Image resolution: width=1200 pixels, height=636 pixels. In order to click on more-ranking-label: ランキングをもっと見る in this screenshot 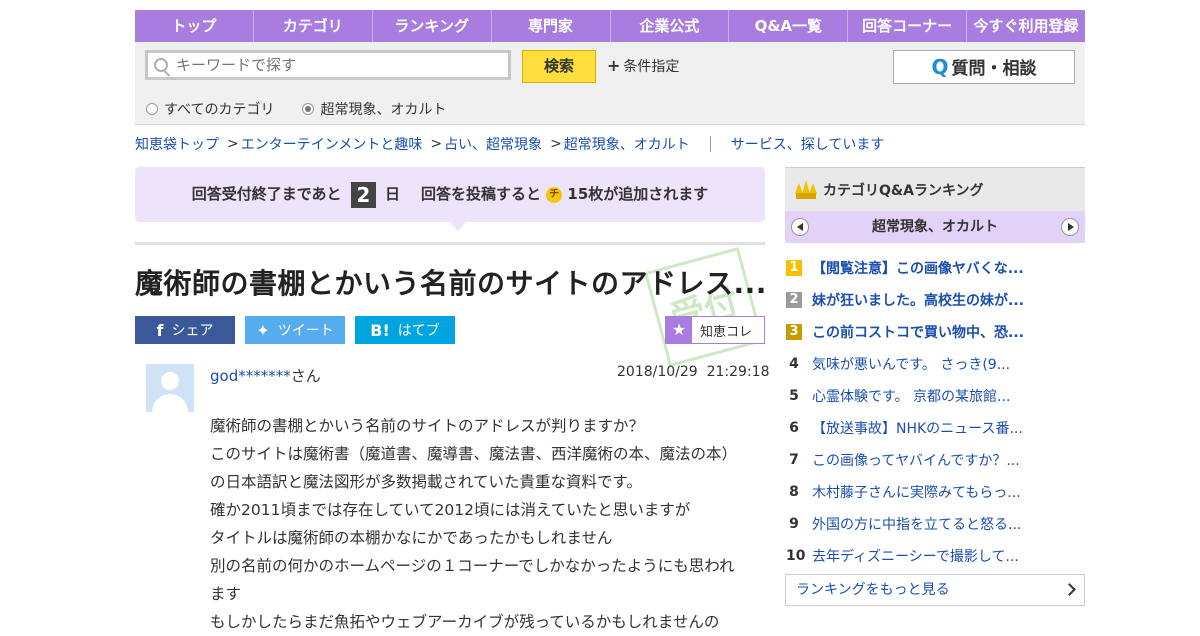, I will do `click(873, 590)`.